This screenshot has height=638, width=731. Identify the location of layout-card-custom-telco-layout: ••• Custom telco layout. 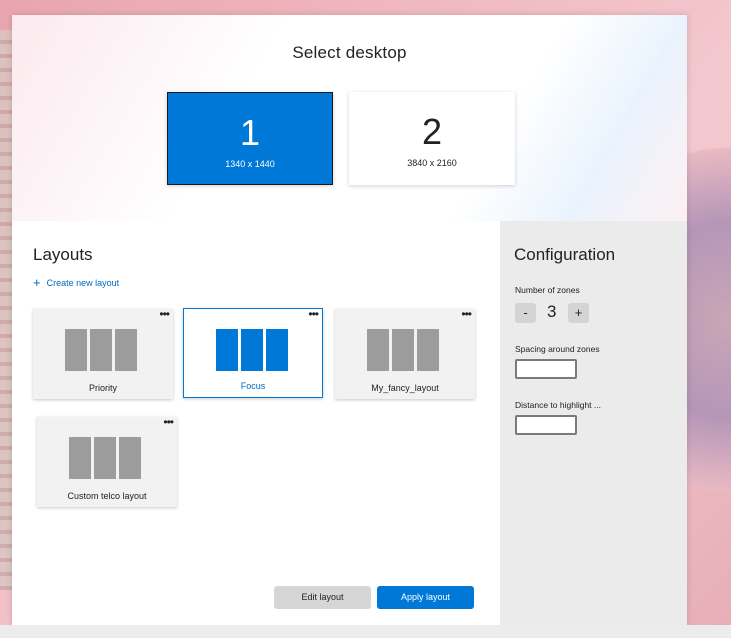
(107, 461).